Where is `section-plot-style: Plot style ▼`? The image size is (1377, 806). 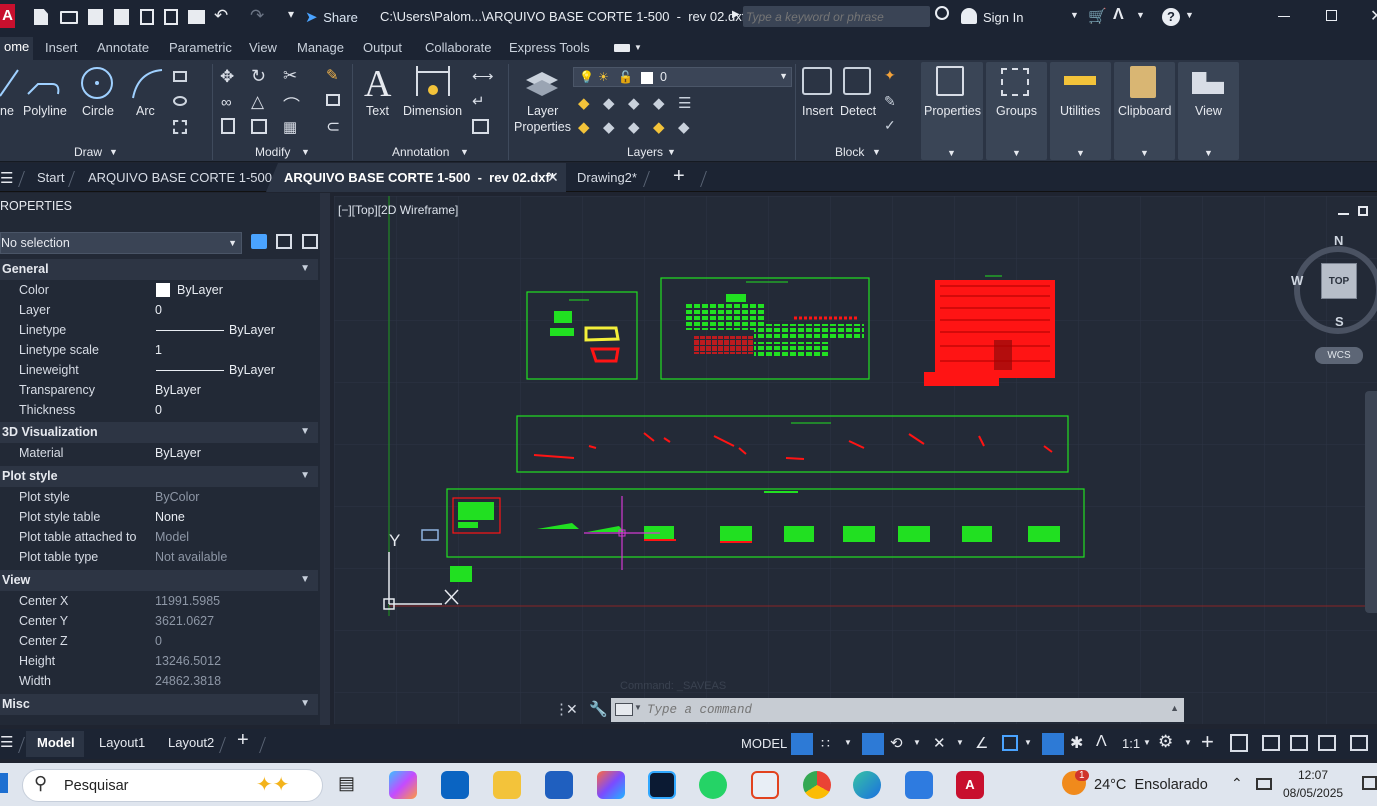 section-plot-style: Plot style ▼ is located at coordinates (159, 476).